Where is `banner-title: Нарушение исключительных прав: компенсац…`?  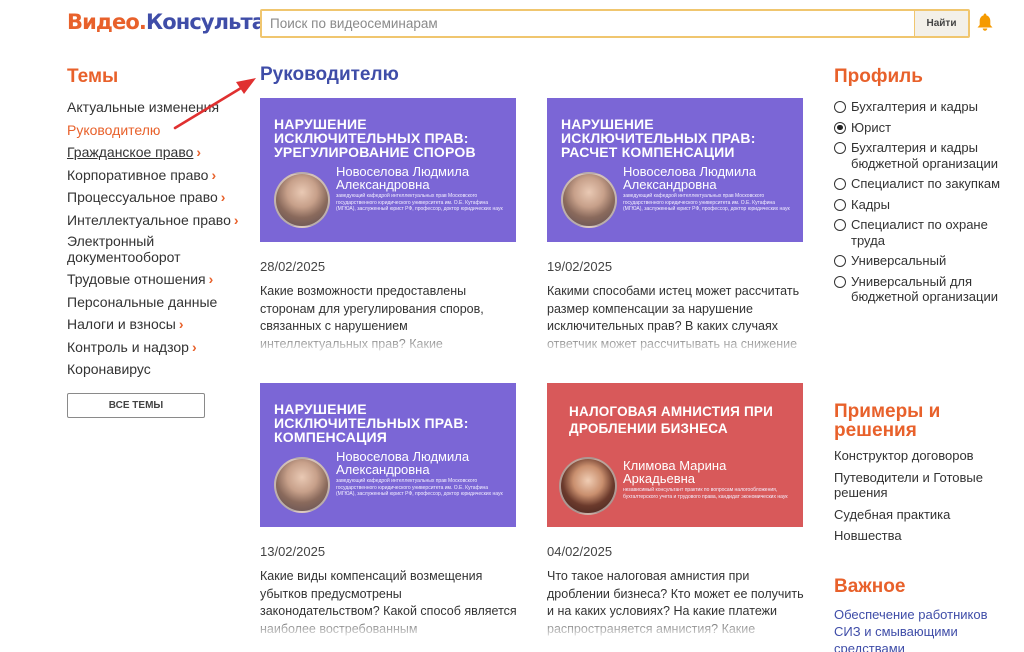
banner-title: Нарушение исключительных прав: компенсац… is located at coordinates (371, 423).